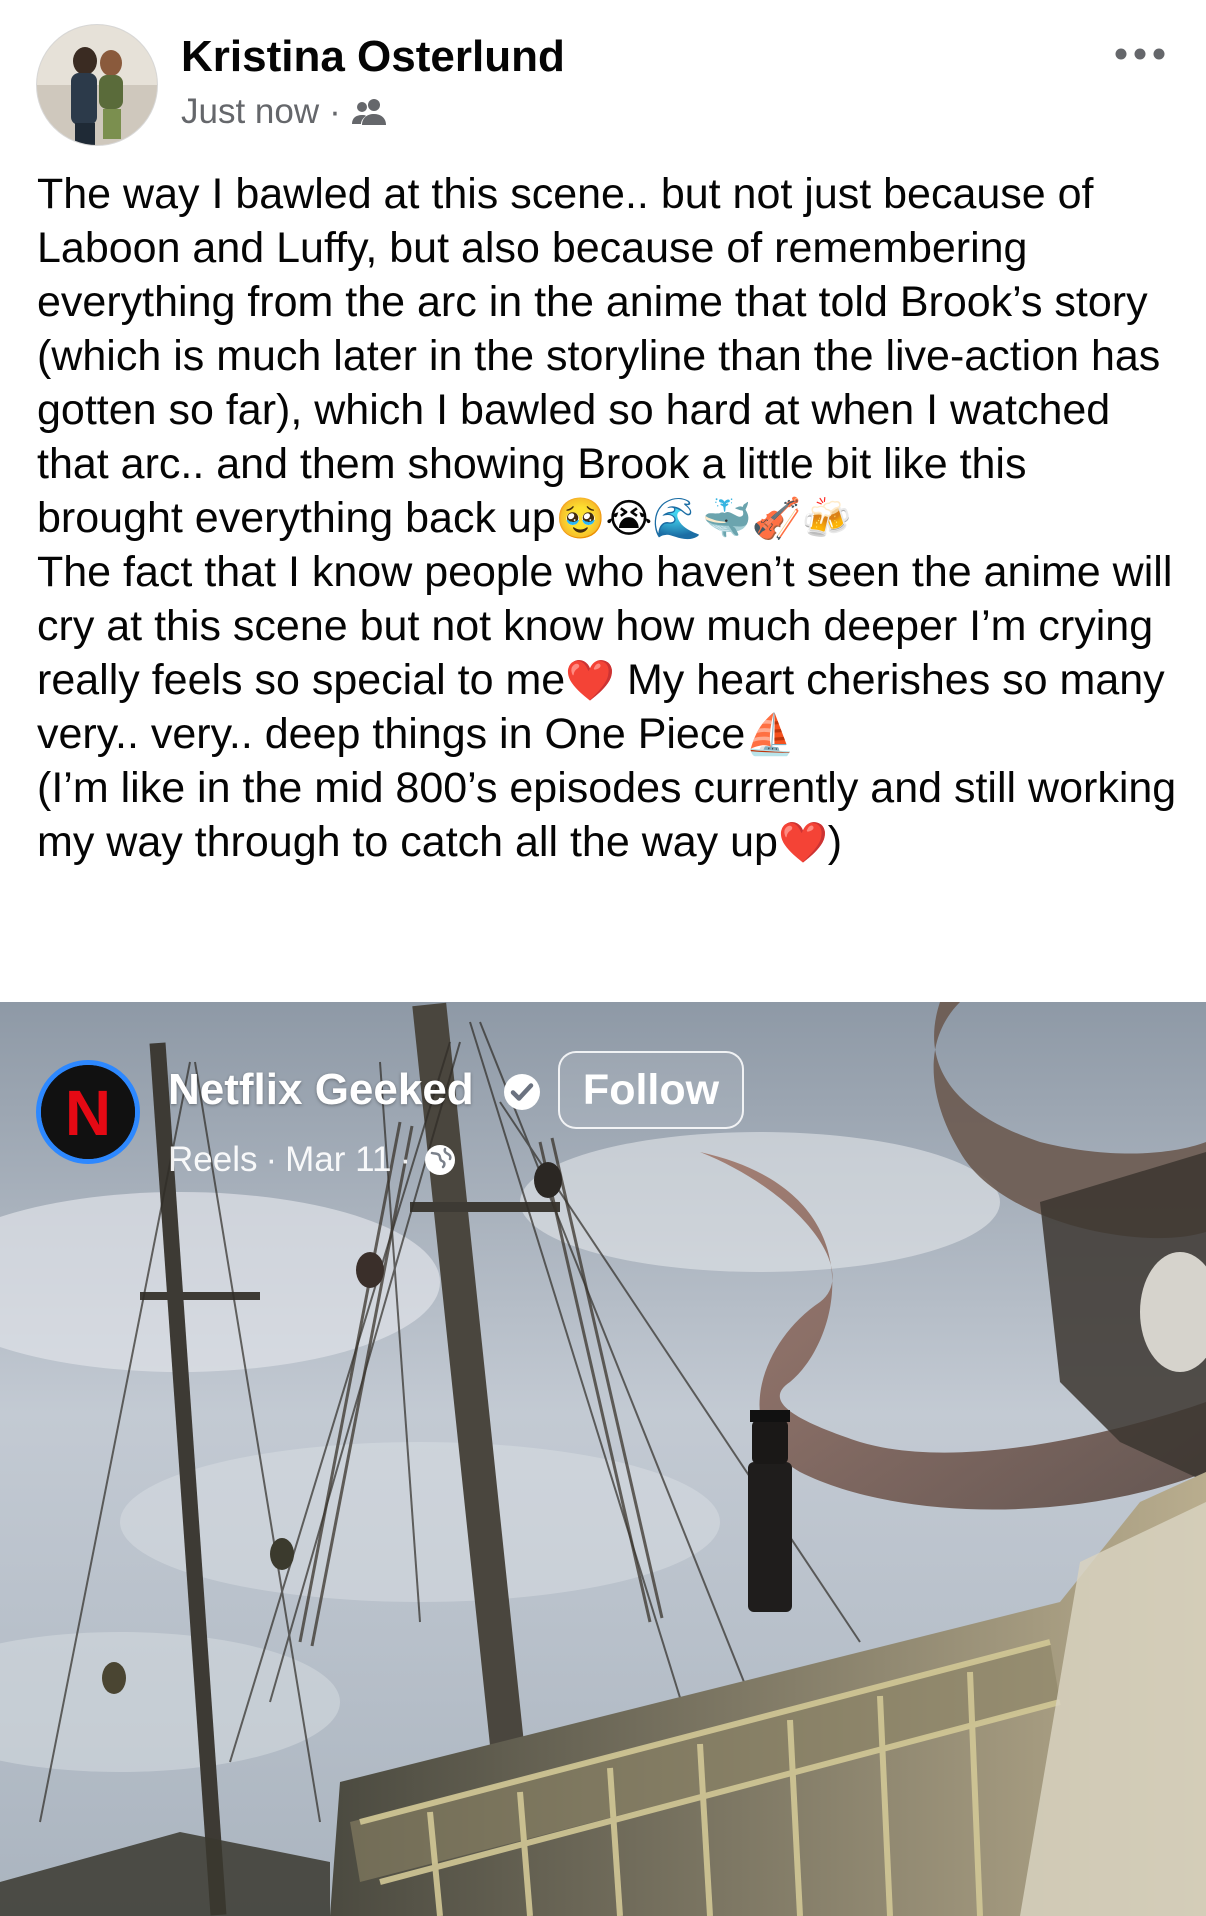  I want to click on post-meta: Just now ·, so click(284, 112).